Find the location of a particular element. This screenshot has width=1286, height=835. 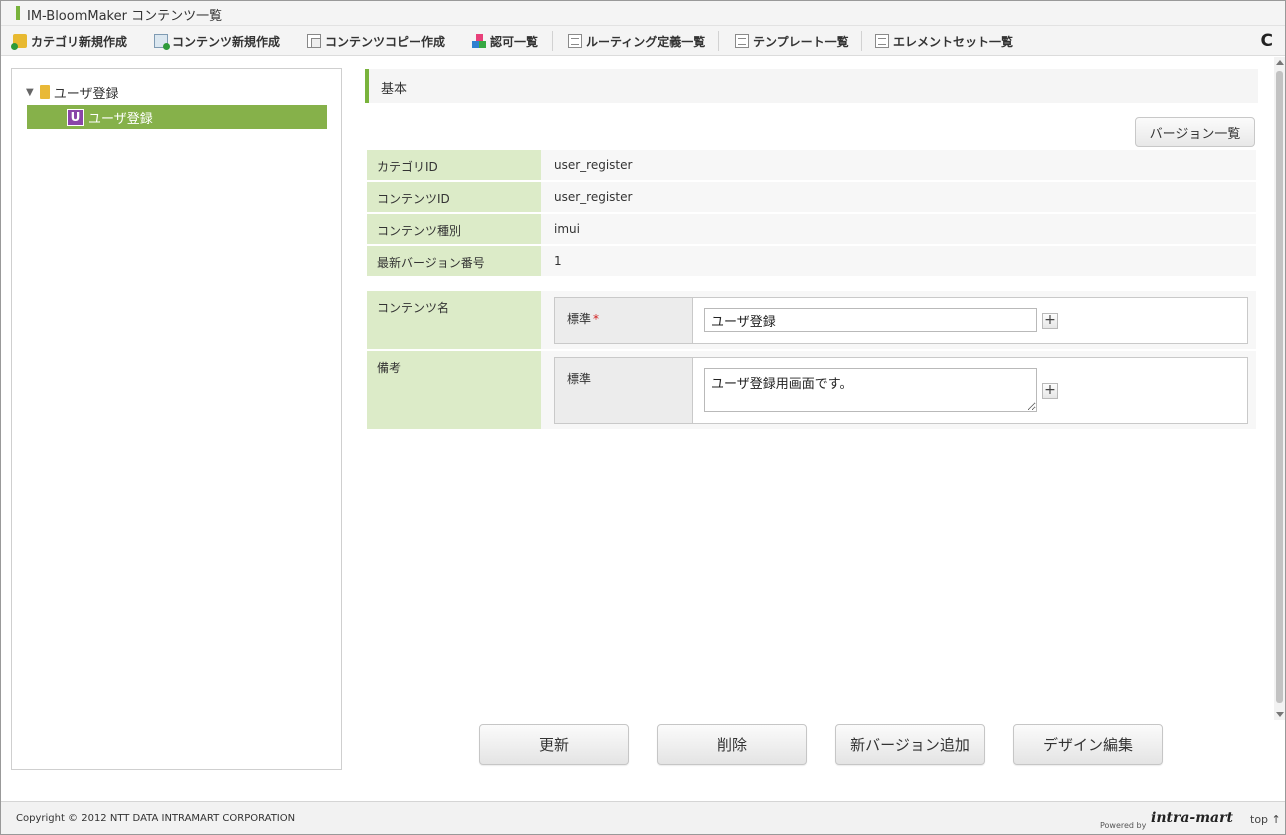

info-row: カテゴリID user_register is located at coordinates (811, 165).